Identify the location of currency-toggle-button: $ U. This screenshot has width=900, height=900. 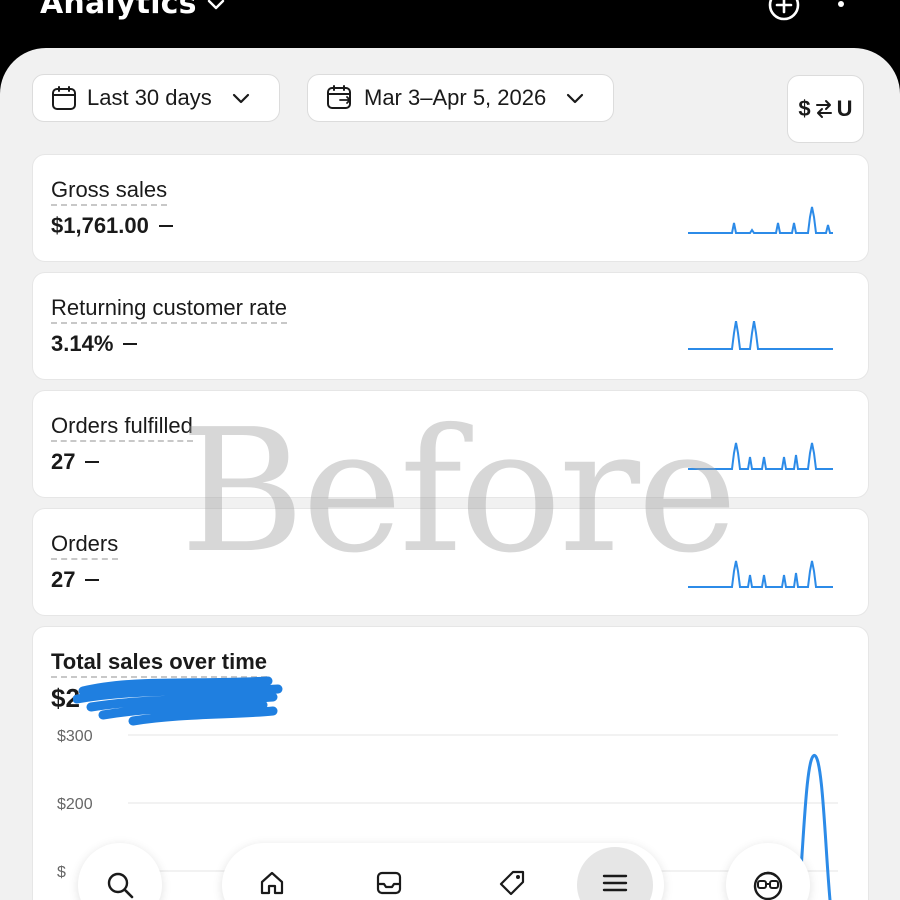
(825, 109).